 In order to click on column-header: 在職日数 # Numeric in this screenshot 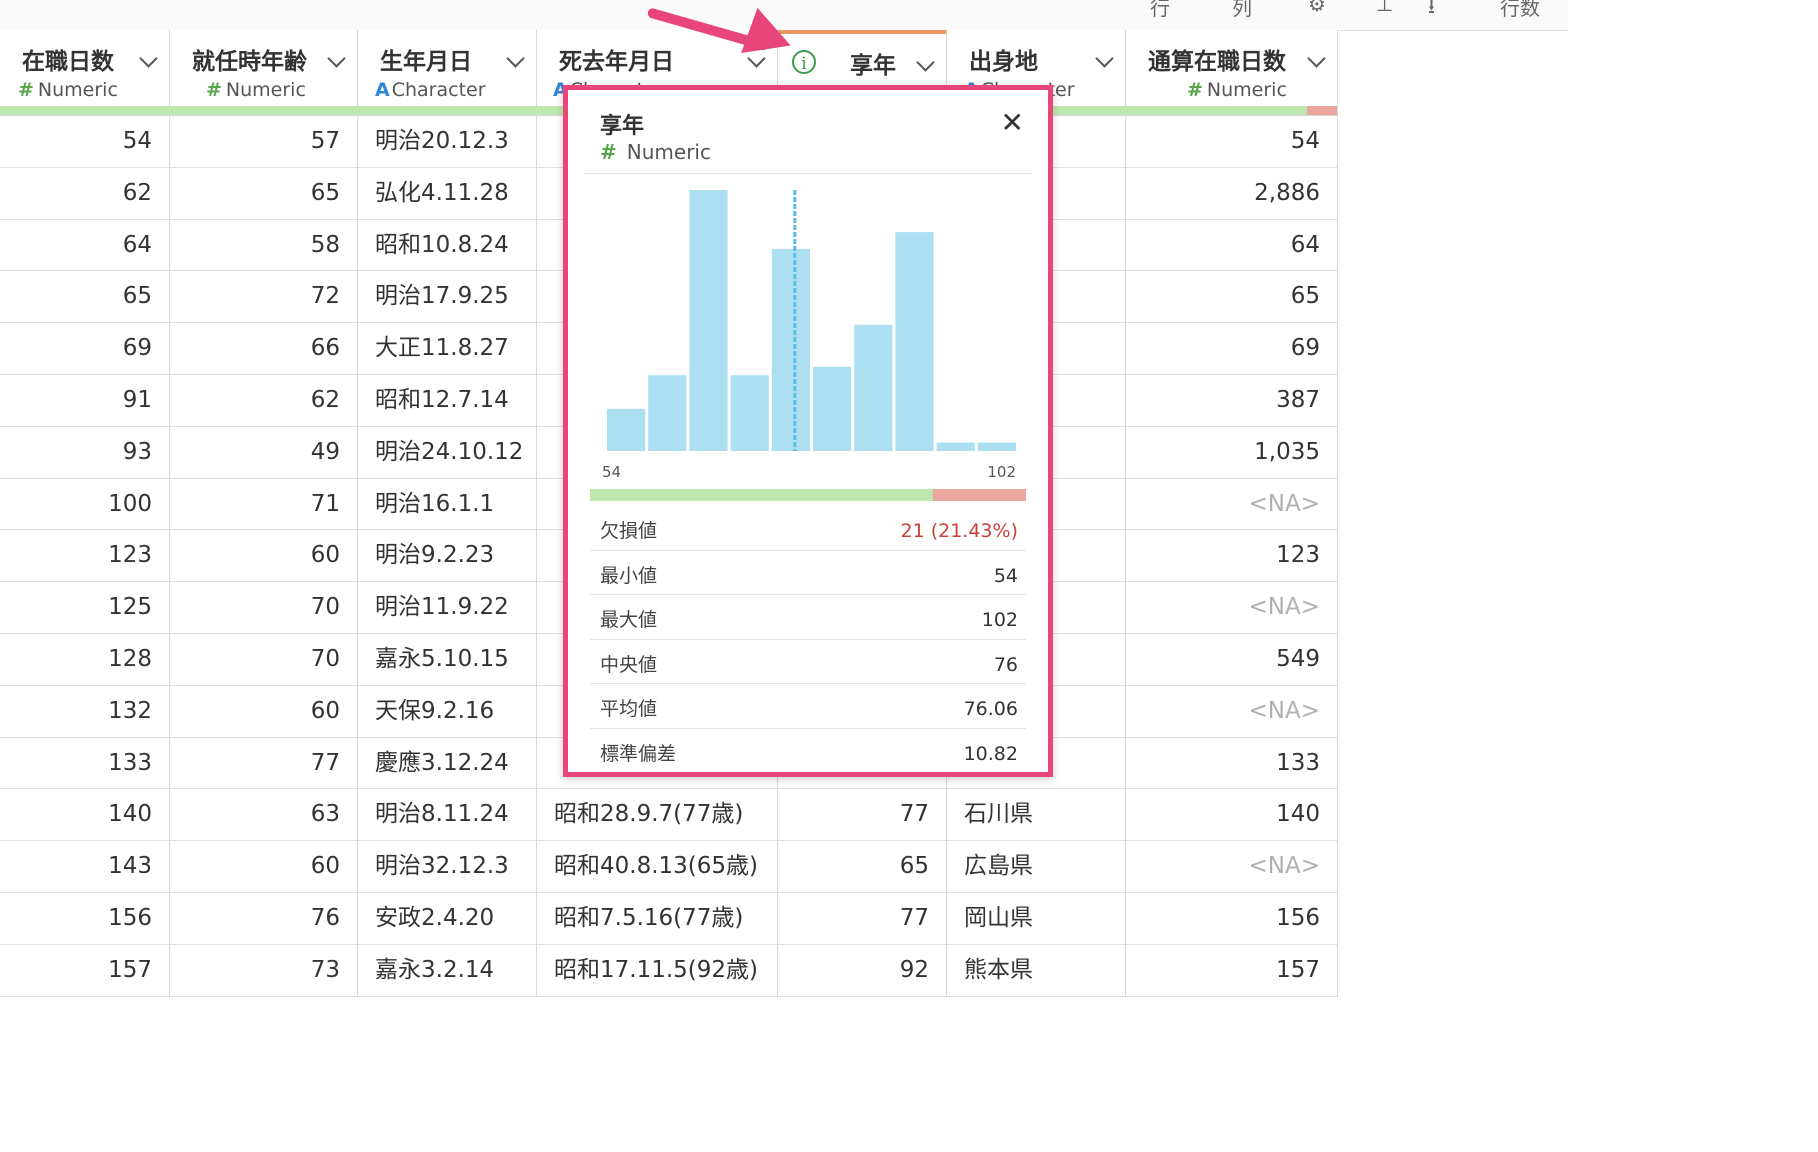, I will do `click(84, 73)`.